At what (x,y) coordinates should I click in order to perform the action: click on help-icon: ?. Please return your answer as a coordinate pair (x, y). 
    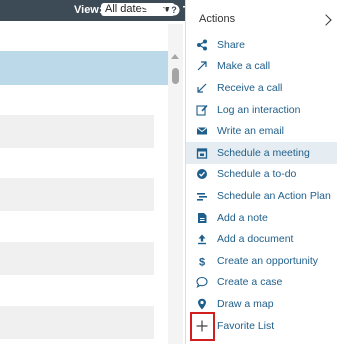
    Looking at the image, I should click on (174, 10).